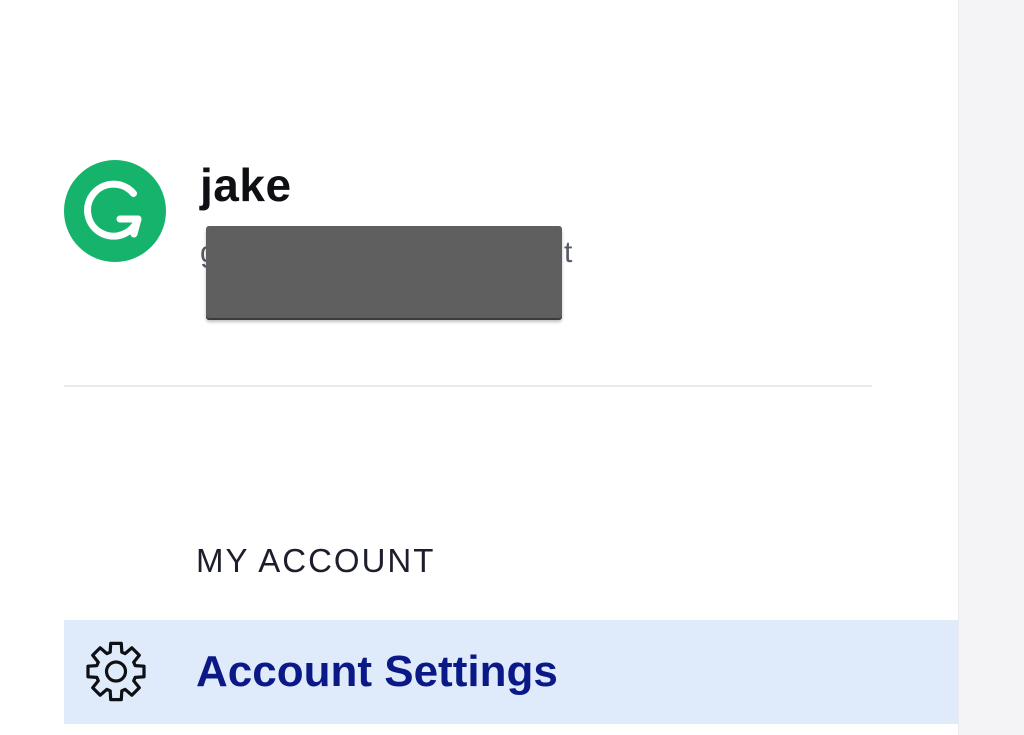 This screenshot has width=1024, height=735. I want to click on divider, so click(468, 386).